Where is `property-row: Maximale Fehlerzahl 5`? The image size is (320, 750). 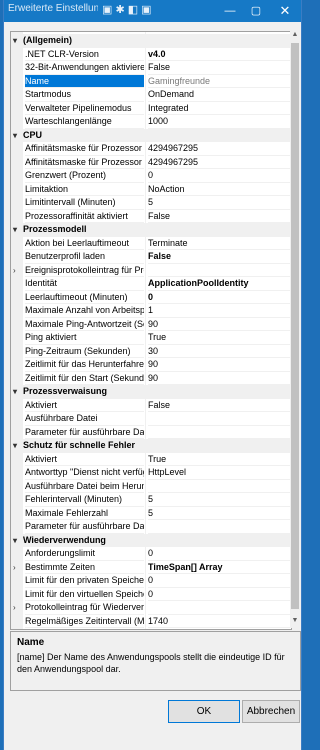 property-row: Maximale Fehlerzahl 5 is located at coordinates (151, 513).